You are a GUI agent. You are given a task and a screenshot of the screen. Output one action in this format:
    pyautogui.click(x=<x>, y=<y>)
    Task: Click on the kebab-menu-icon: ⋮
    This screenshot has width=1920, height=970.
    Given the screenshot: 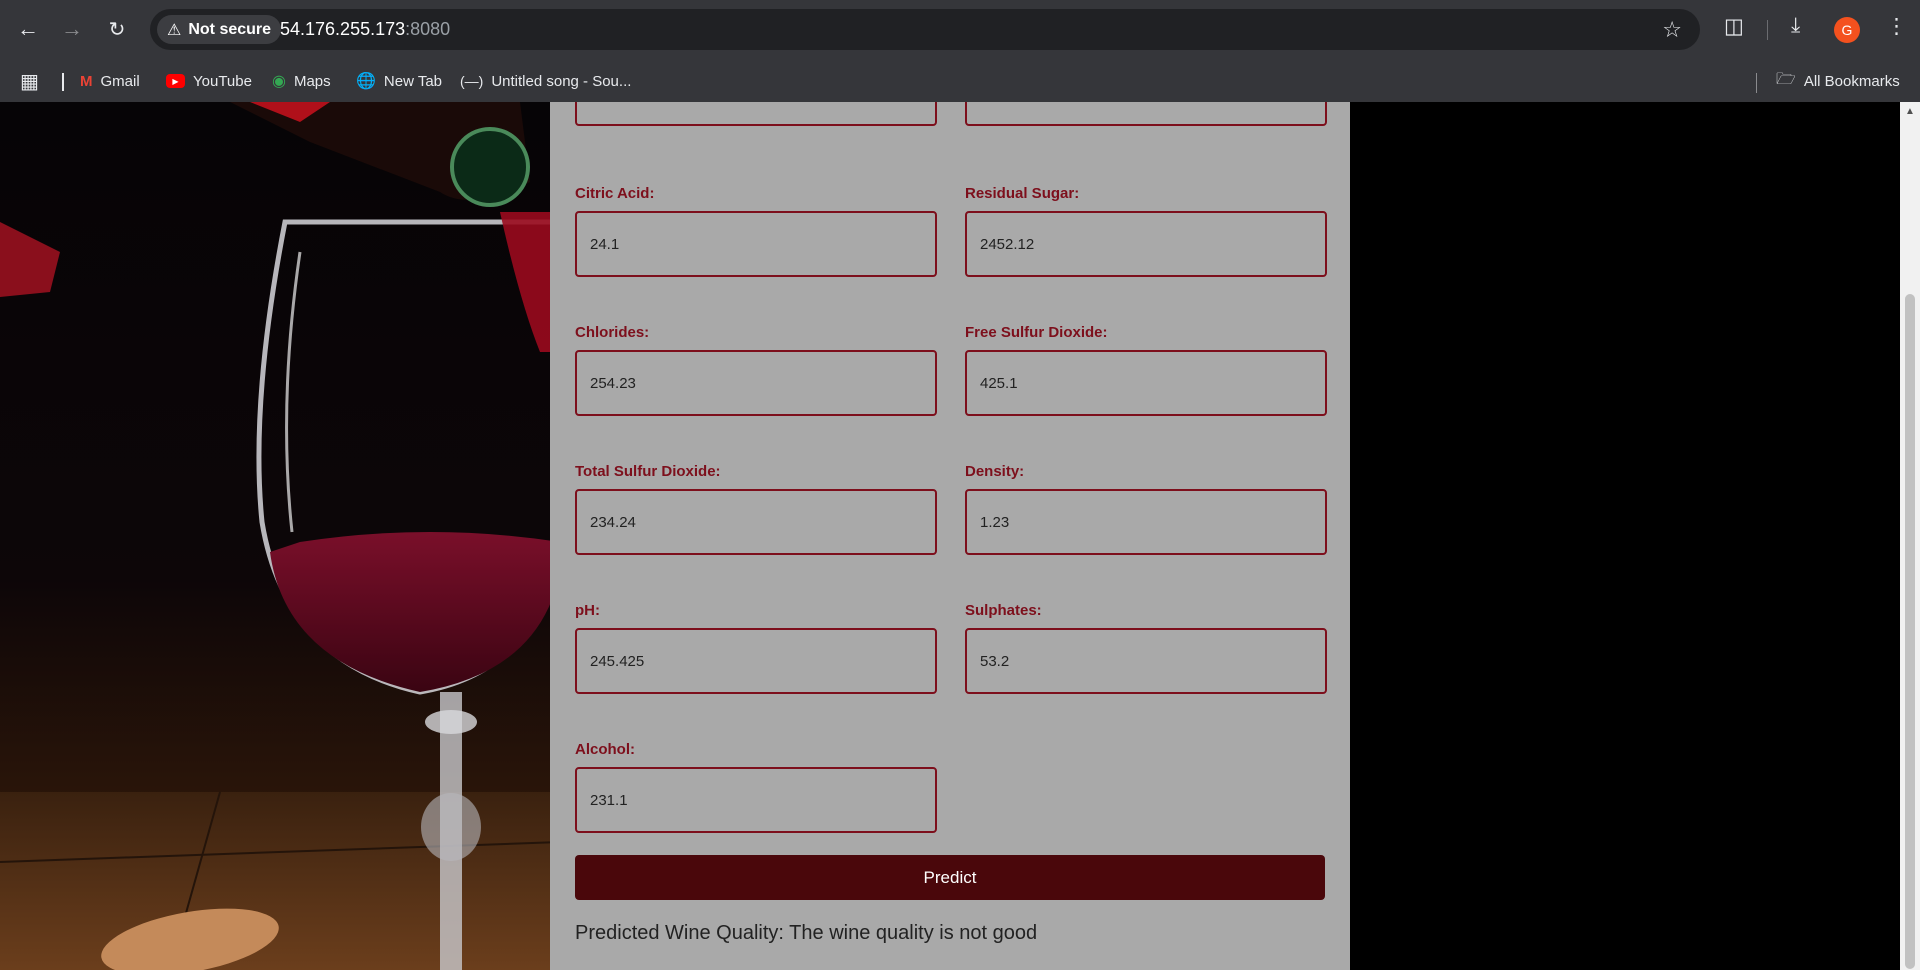 What is the action you would take?
    pyautogui.click(x=1896, y=26)
    